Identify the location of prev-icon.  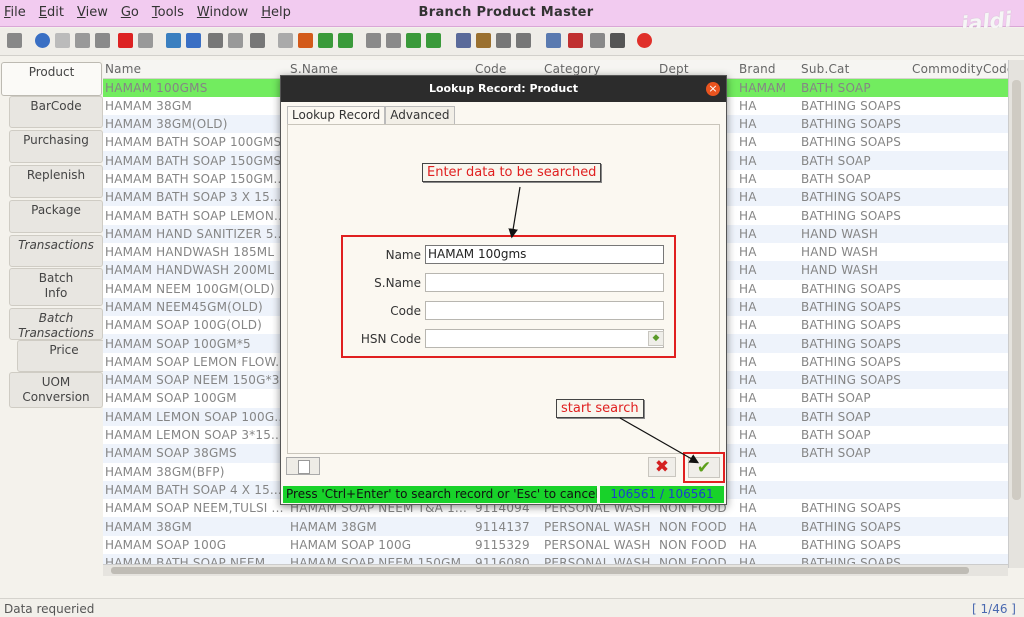
(325, 40).